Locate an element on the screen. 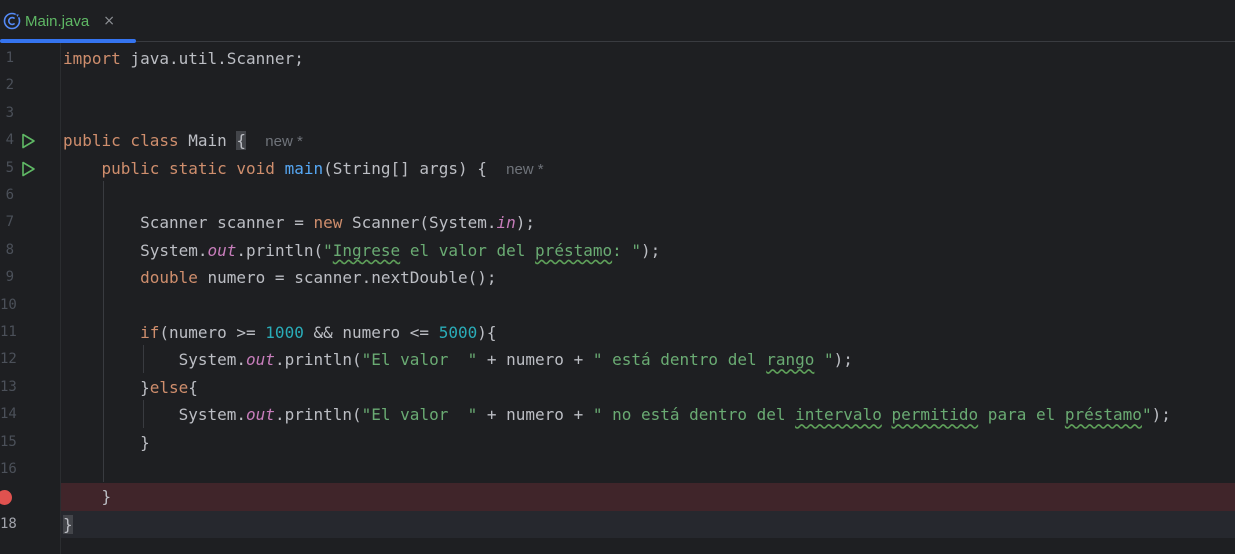 The height and width of the screenshot is (554, 1235). line-number: 13 is located at coordinates (8, 386).